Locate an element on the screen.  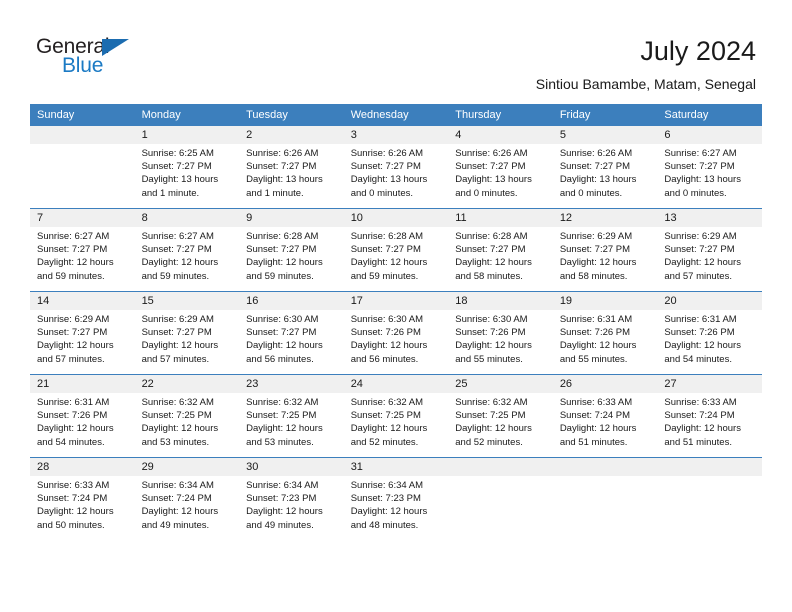
day-number: 1 is located at coordinates (187, 135).